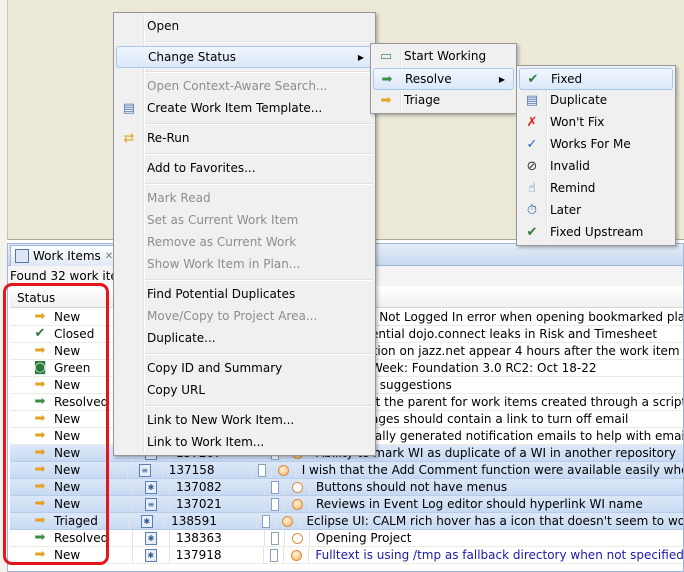 Image resolution: width=684 pixels, height=572 pixels. I want to click on works-for-me-icon: ✓, so click(532, 144).